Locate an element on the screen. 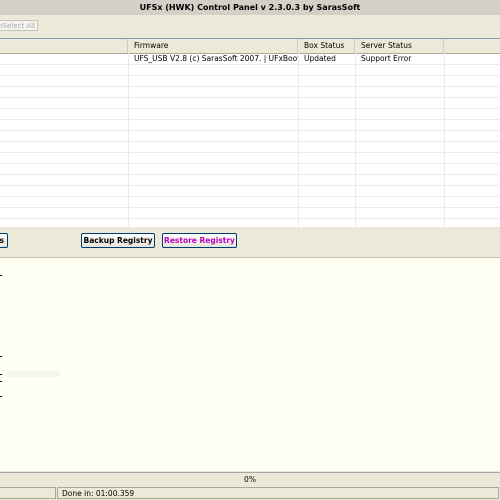  log-highlight is located at coordinates (33, 374).